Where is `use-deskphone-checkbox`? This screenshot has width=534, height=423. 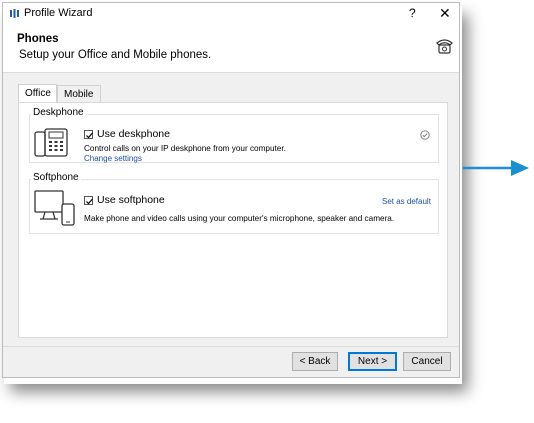 use-deskphone-checkbox is located at coordinates (88, 134).